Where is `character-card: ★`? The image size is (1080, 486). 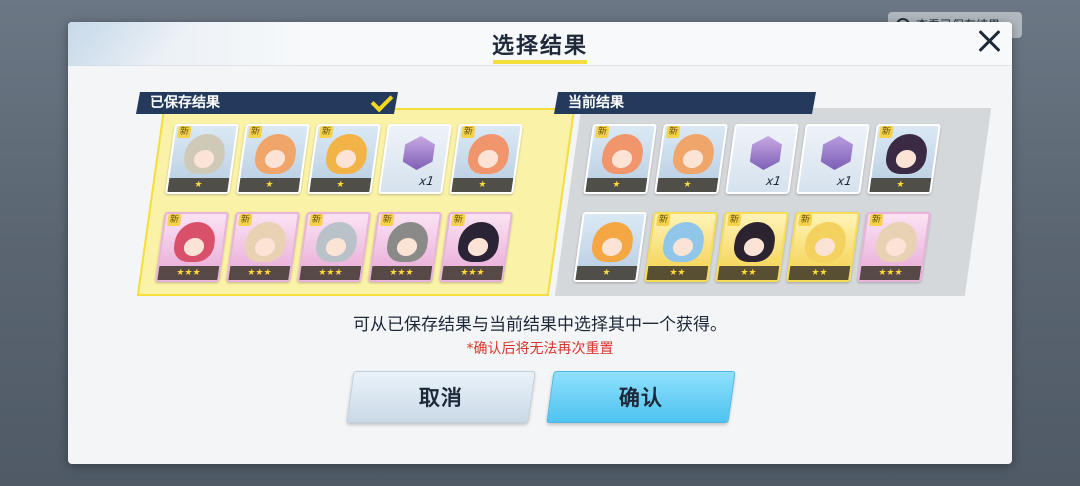
character-card: ★ is located at coordinates (610, 247).